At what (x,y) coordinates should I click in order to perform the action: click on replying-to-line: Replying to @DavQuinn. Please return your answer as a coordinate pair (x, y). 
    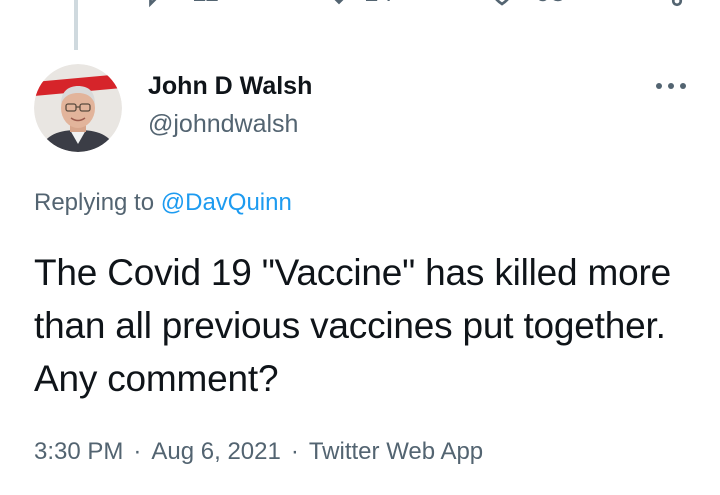
    Looking at the image, I should click on (163, 203).